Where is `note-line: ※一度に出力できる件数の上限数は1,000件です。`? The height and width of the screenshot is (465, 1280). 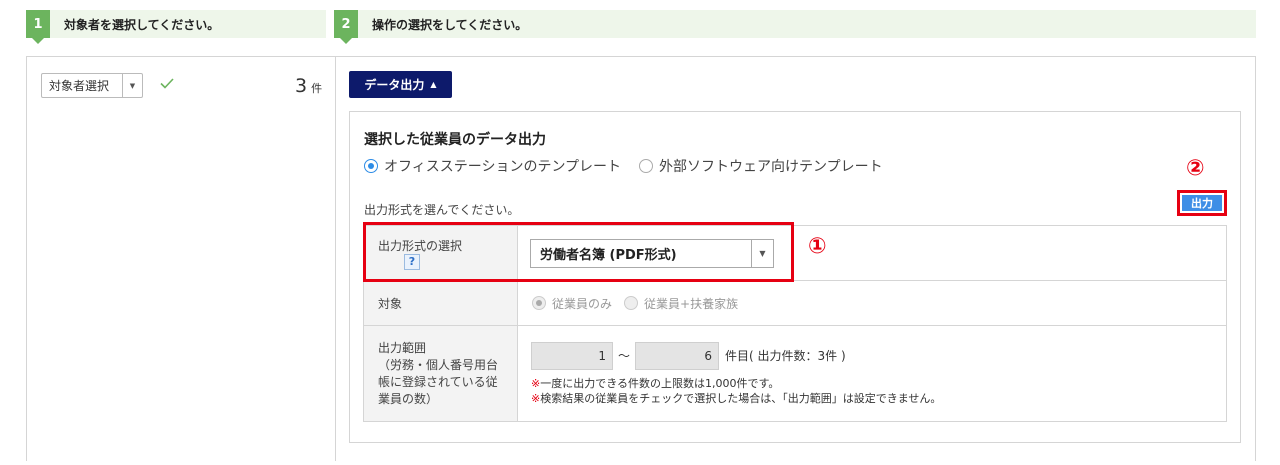
note-line: ※一度に出力できる件数の上限数は1,000件です。 is located at coordinates (878, 383).